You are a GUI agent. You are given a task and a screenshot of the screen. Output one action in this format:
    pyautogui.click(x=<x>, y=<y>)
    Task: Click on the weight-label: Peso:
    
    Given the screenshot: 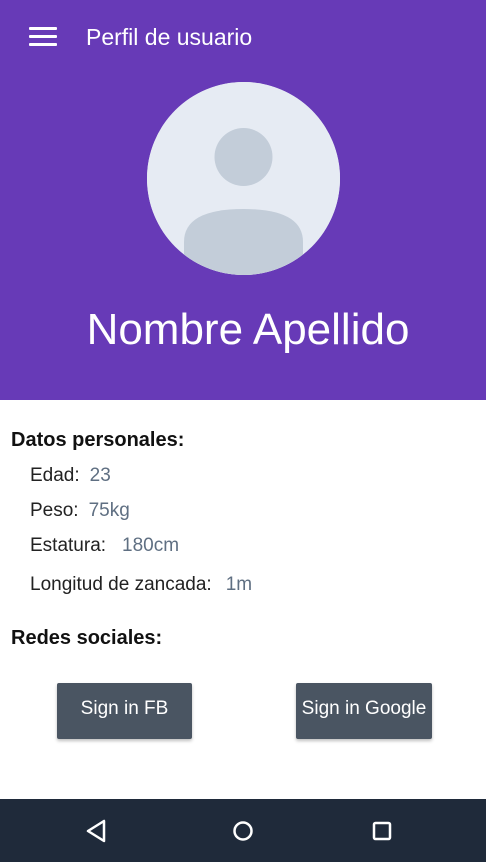 What is the action you would take?
    pyautogui.click(x=54, y=510)
    